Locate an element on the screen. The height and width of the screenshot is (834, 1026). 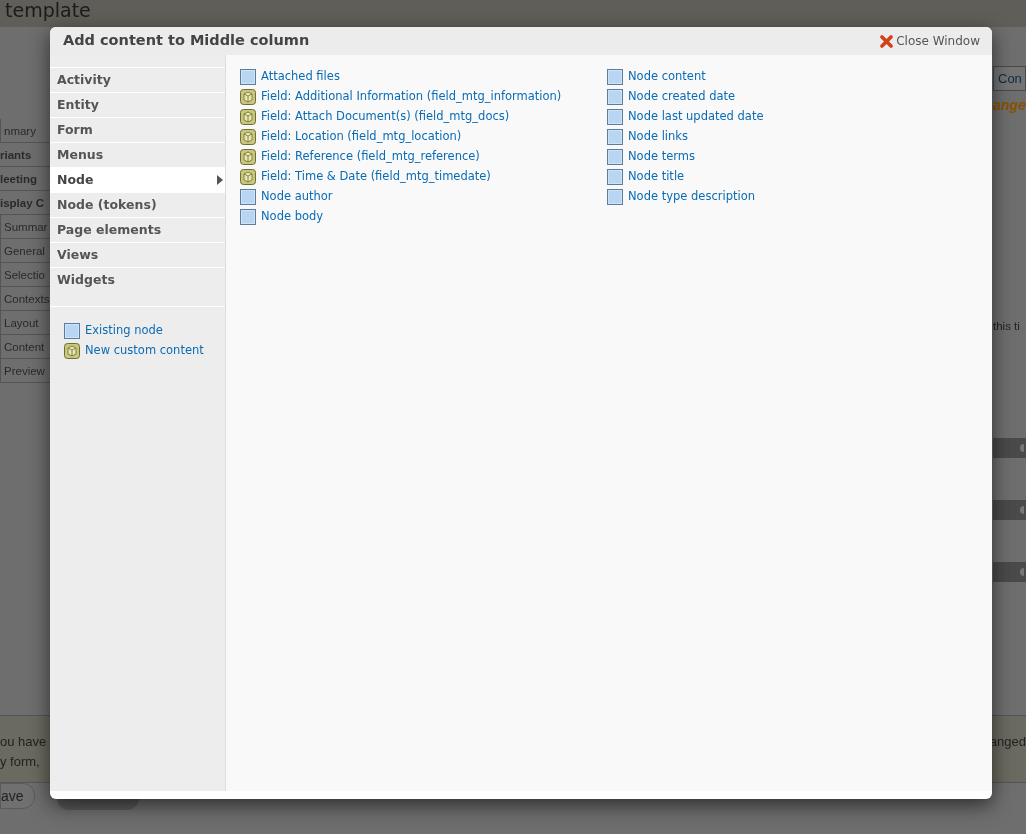
content-link: New custom content is located at coordinates (144, 351).